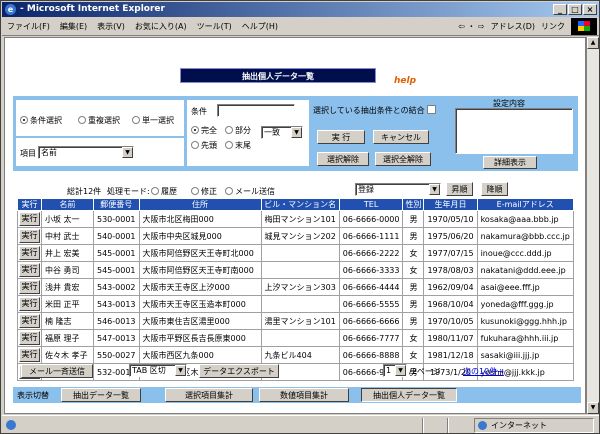  I want to click on export-button: データエクスポート, so click(239, 371).